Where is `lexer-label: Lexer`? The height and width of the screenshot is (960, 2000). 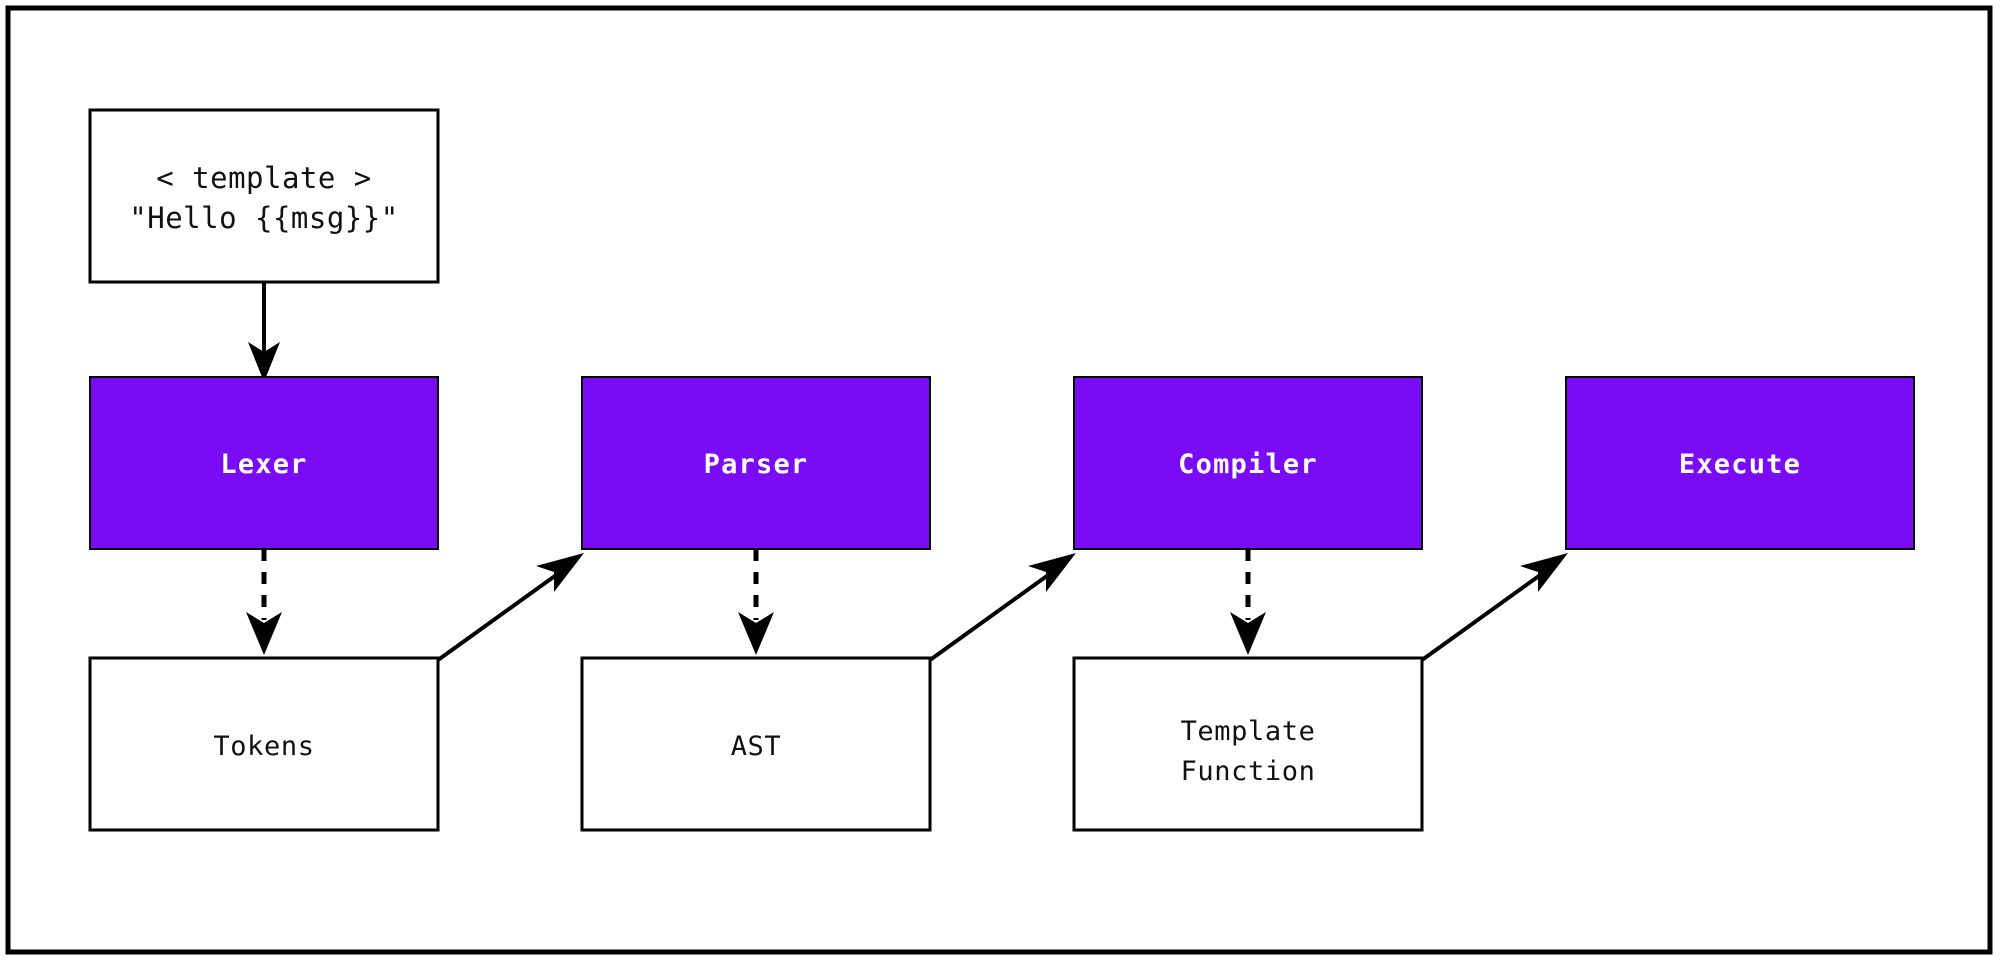
lexer-label: Lexer is located at coordinates (263, 464).